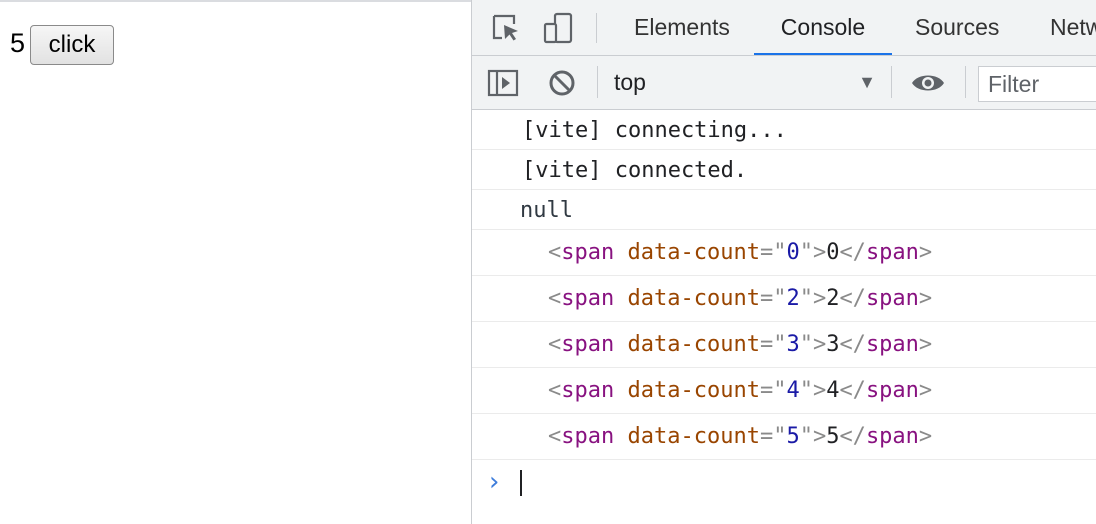  Describe the element at coordinates (494, 482) in the screenshot. I see `prompt-chevron-icon: ›` at that location.